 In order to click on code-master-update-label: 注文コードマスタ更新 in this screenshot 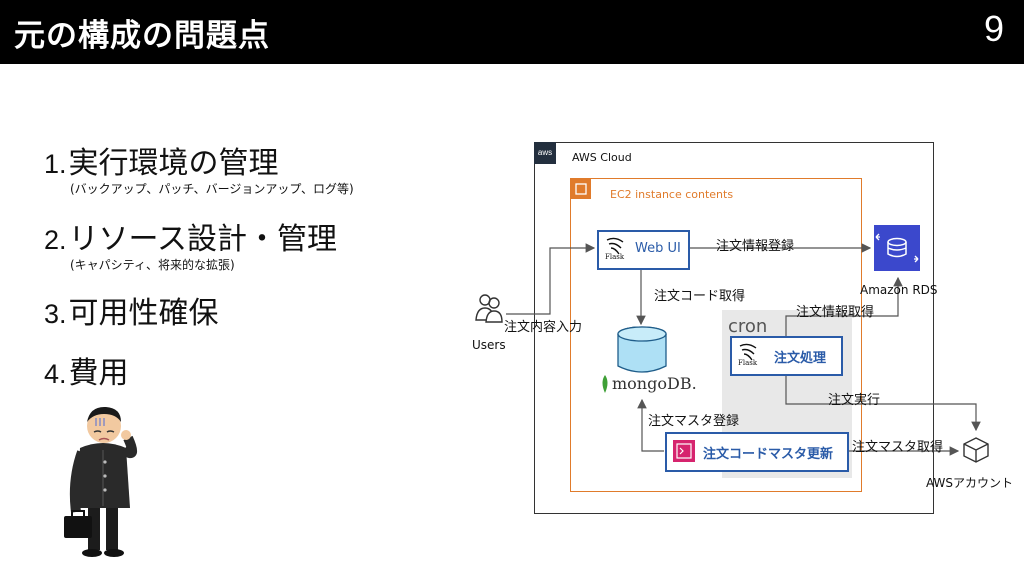, I will do `click(768, 454)`.